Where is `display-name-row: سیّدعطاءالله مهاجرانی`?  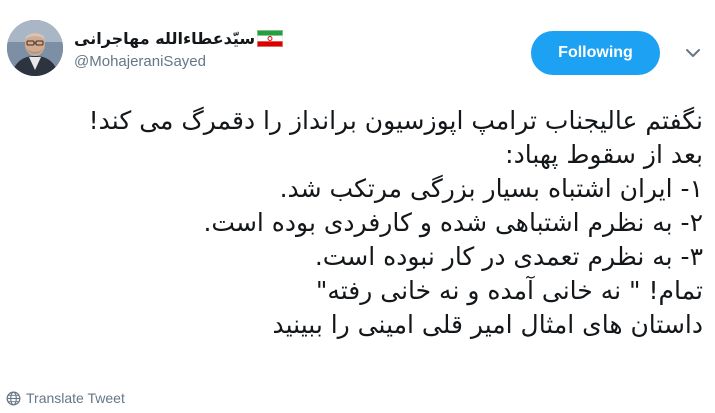 display-name-row: سیّدعطاءالله مهاجرانی is located at coordinates (204, 38).